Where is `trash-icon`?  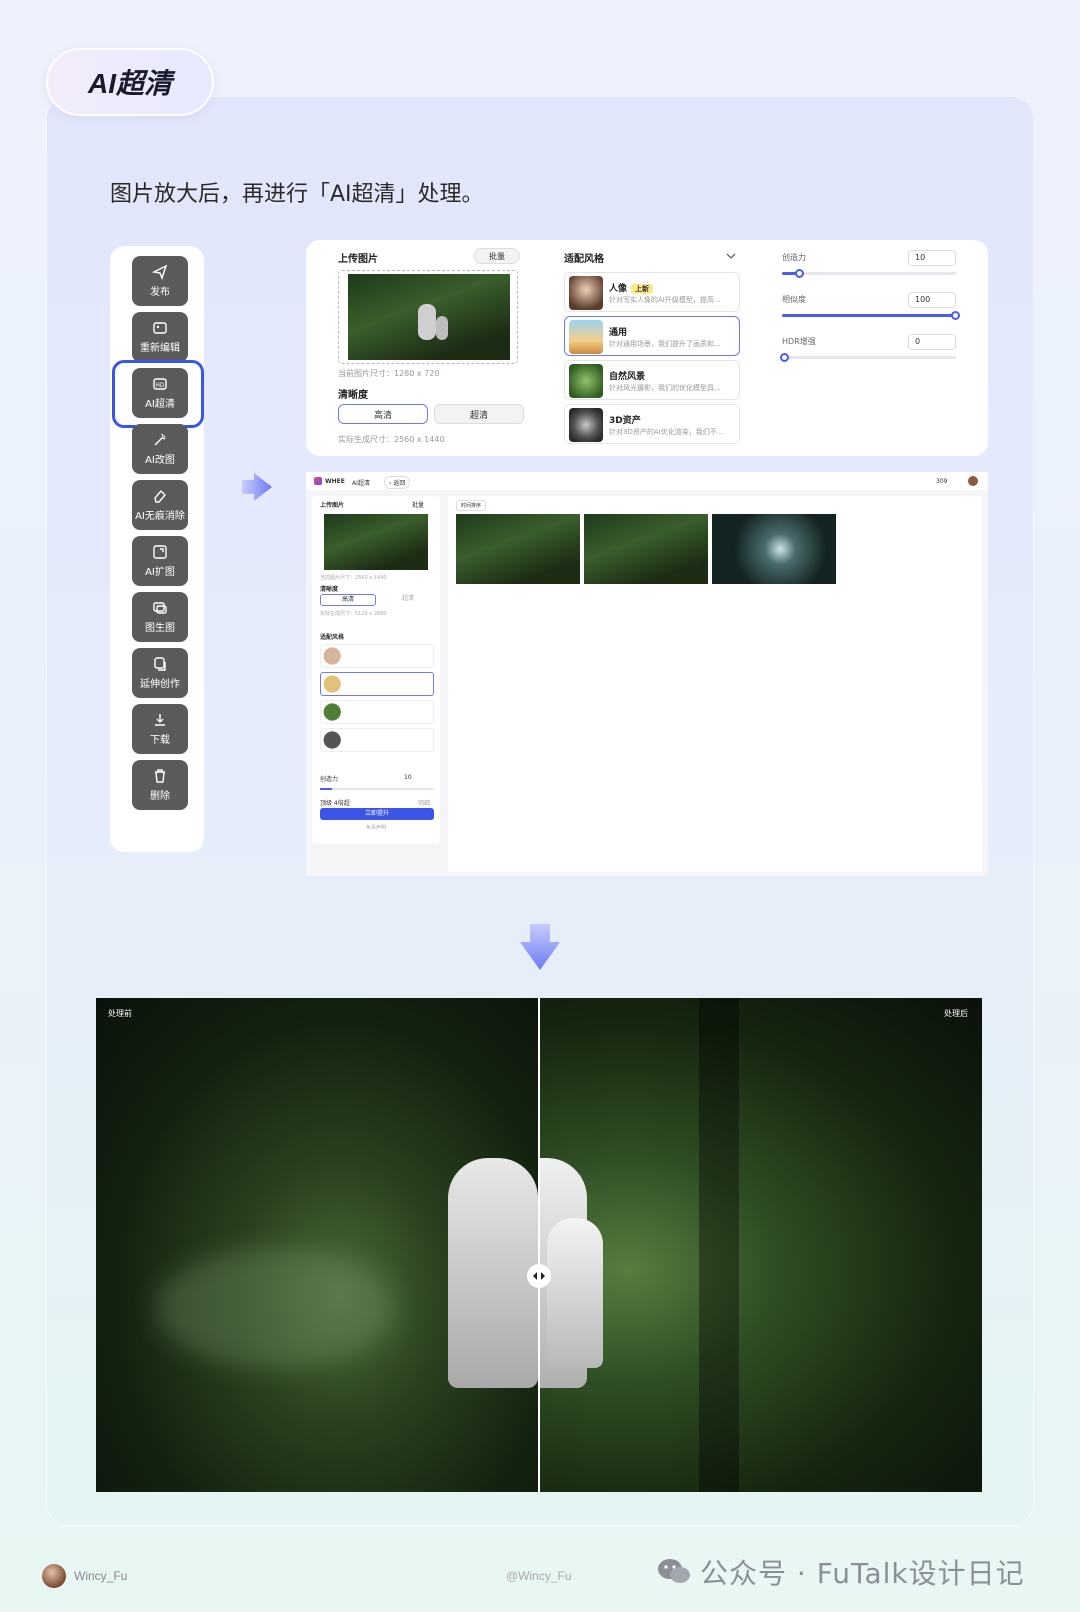
trash-icon is located at coordinates (160, 776).